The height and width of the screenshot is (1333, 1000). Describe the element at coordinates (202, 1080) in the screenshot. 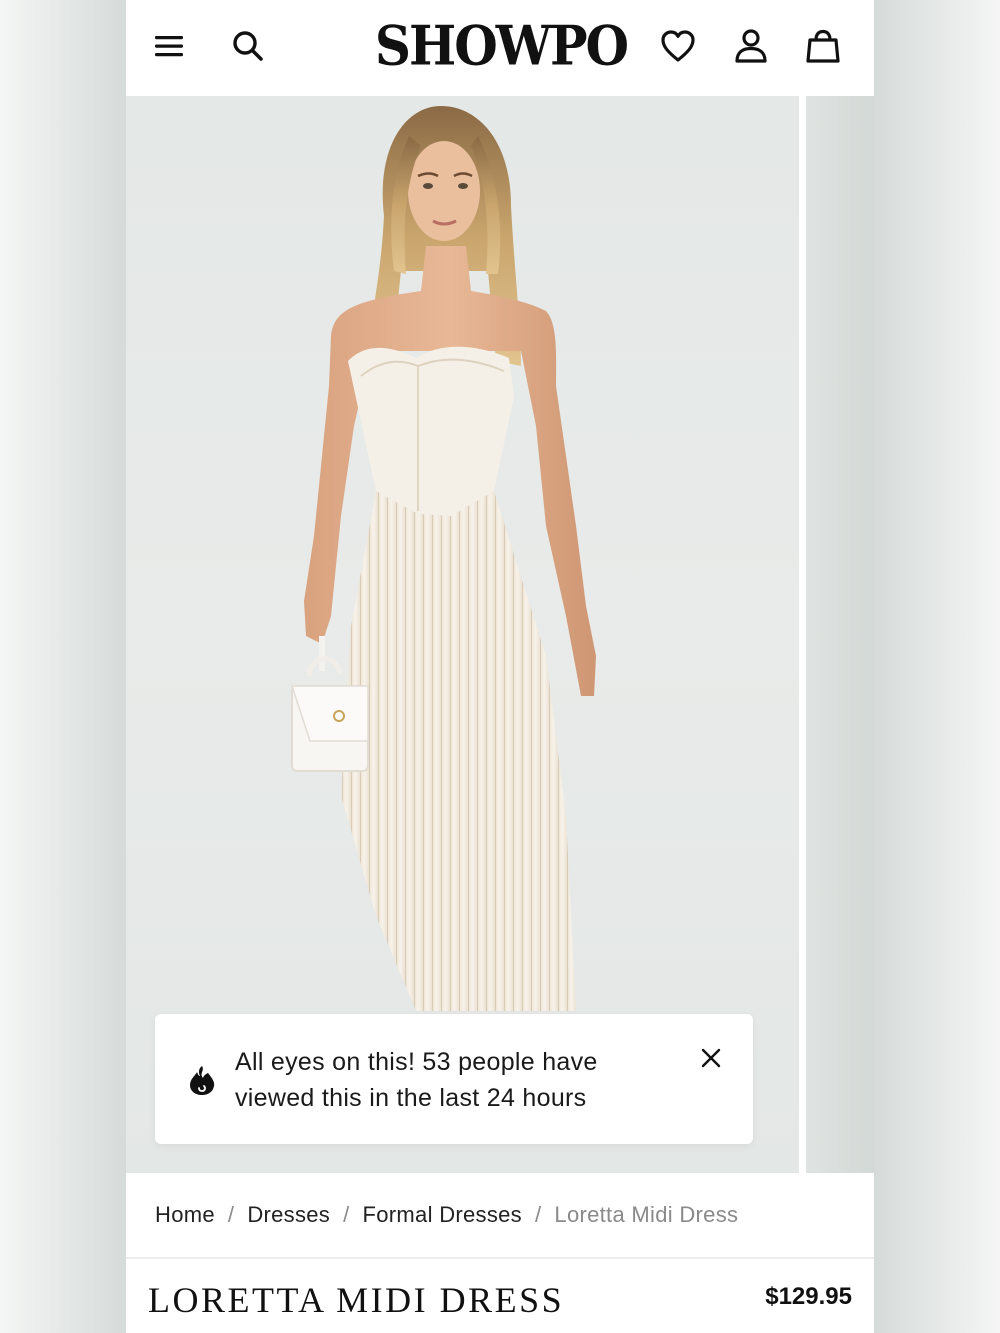

I see `flame-icon` at that location.